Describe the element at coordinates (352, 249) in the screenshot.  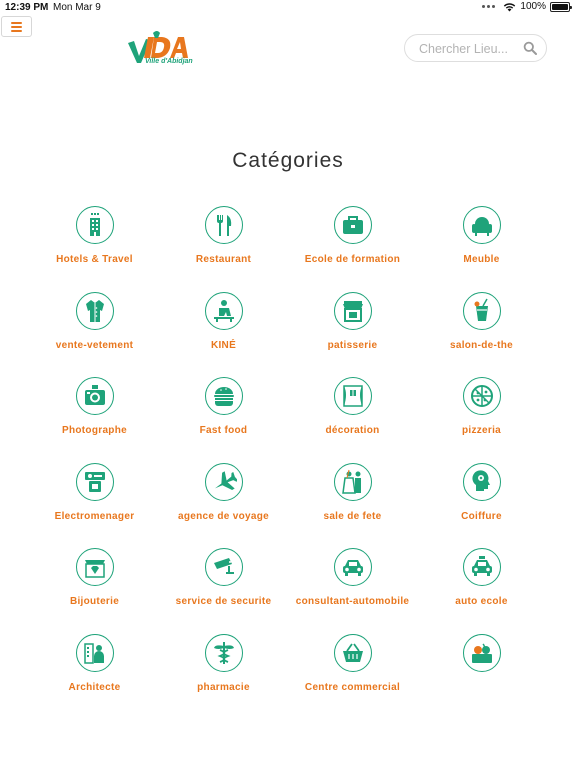
I see `category-item: Ecole de formation` at that location.